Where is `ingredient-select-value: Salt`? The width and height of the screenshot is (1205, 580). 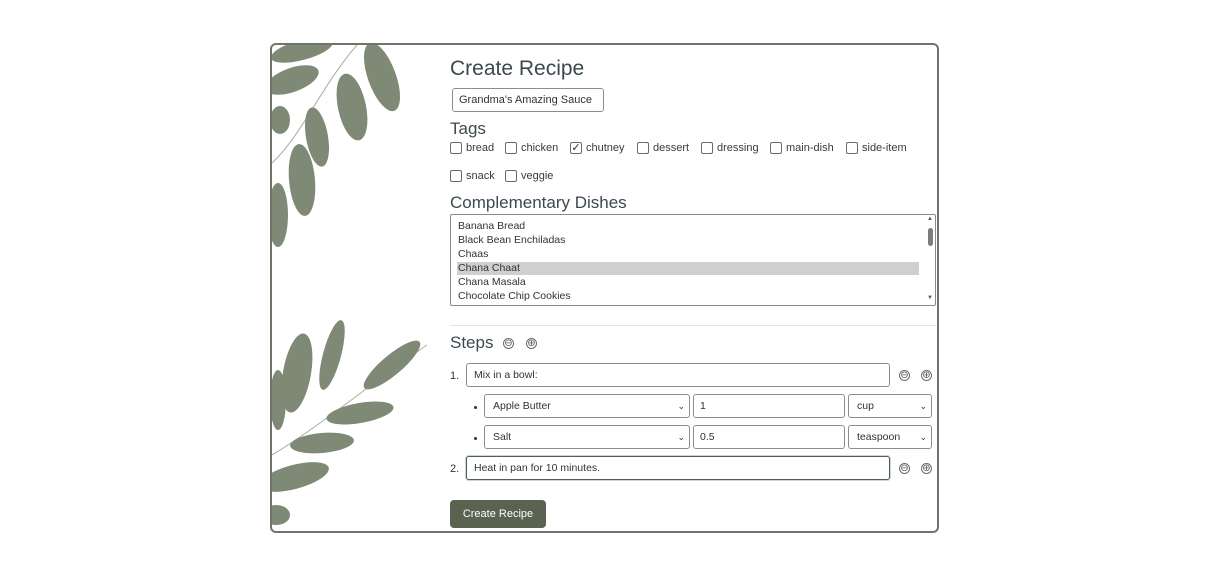 ingredient-select-value: Salt is located at coordinates (502, 437).